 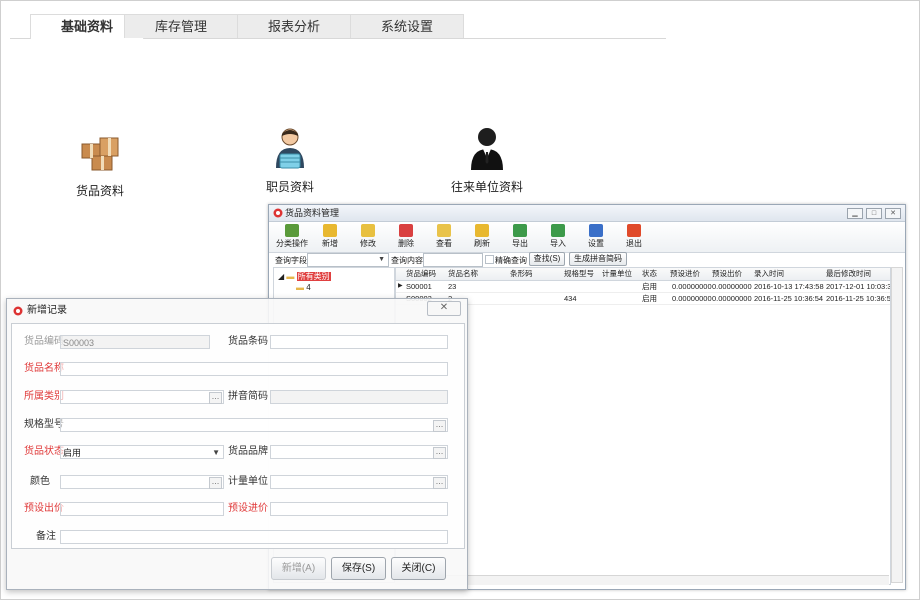 What do you see at coordinates (685, 273) in the screenshot?
I see `column-header: 预设进价` at bounding box center [685, 273].